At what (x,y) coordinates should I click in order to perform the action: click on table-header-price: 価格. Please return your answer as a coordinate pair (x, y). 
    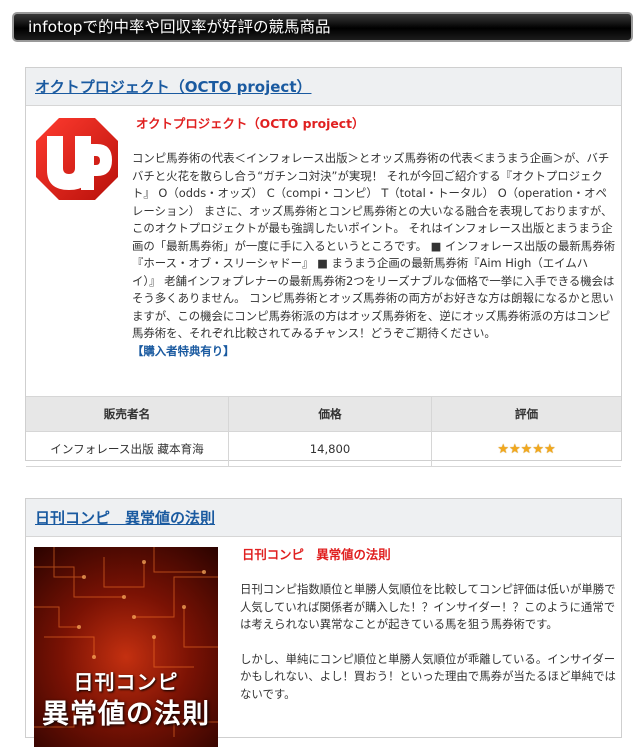
    Looking at the image, I should click on (330, 414).